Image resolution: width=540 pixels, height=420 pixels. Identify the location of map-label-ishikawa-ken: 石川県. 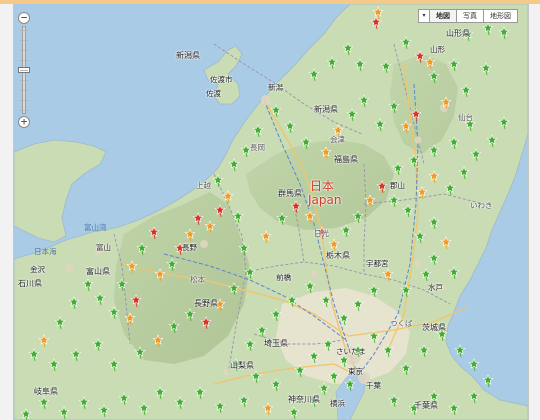
(30, 283).